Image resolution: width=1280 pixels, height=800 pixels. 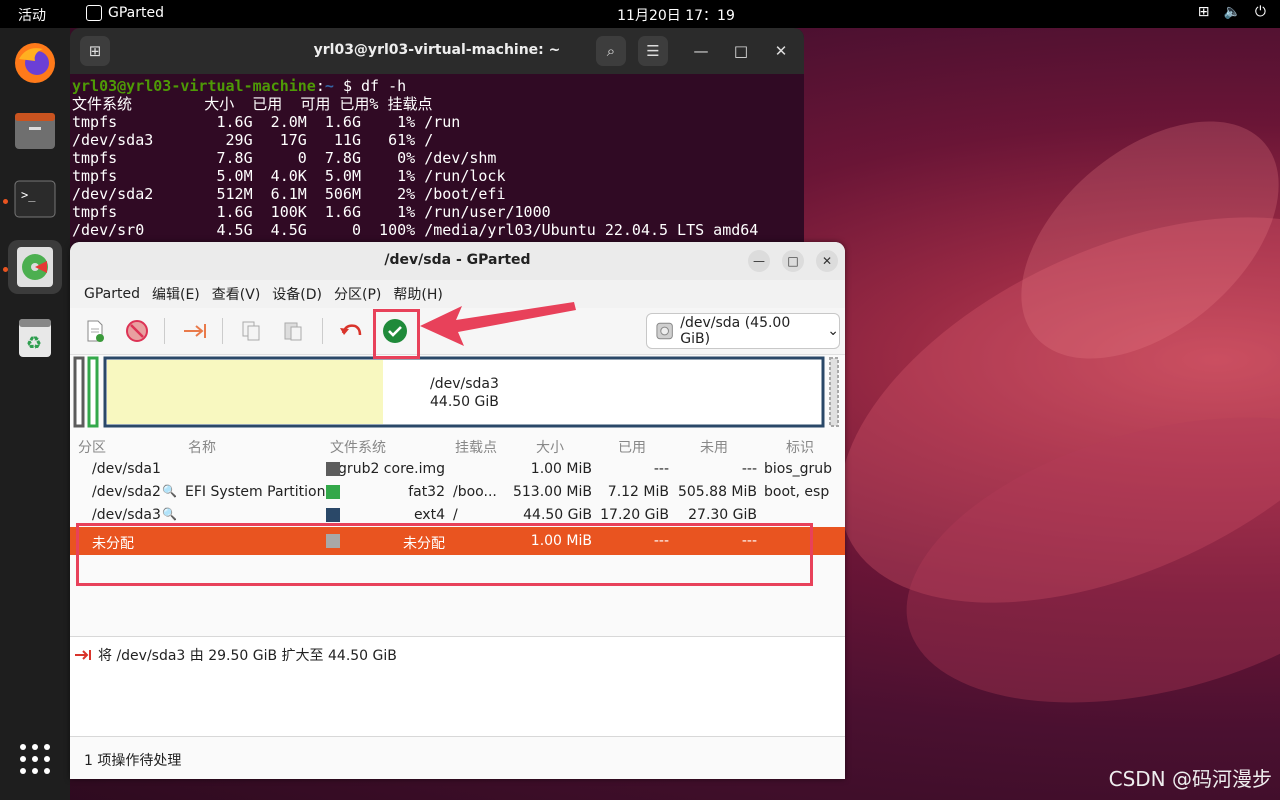 I want to click on cell-flags: bios_grub, so click(x=798, y=469).